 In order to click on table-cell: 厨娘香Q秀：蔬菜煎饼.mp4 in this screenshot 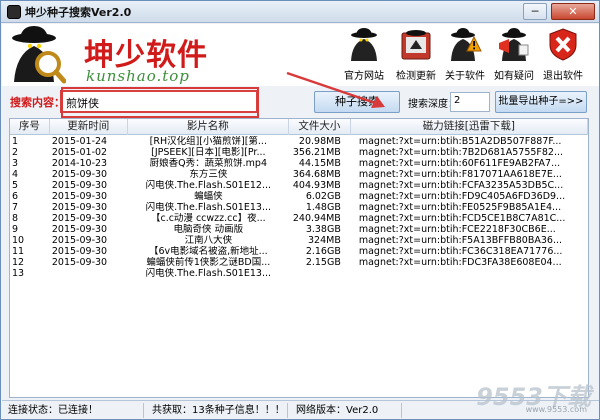, I will do `click(208, 163)`.